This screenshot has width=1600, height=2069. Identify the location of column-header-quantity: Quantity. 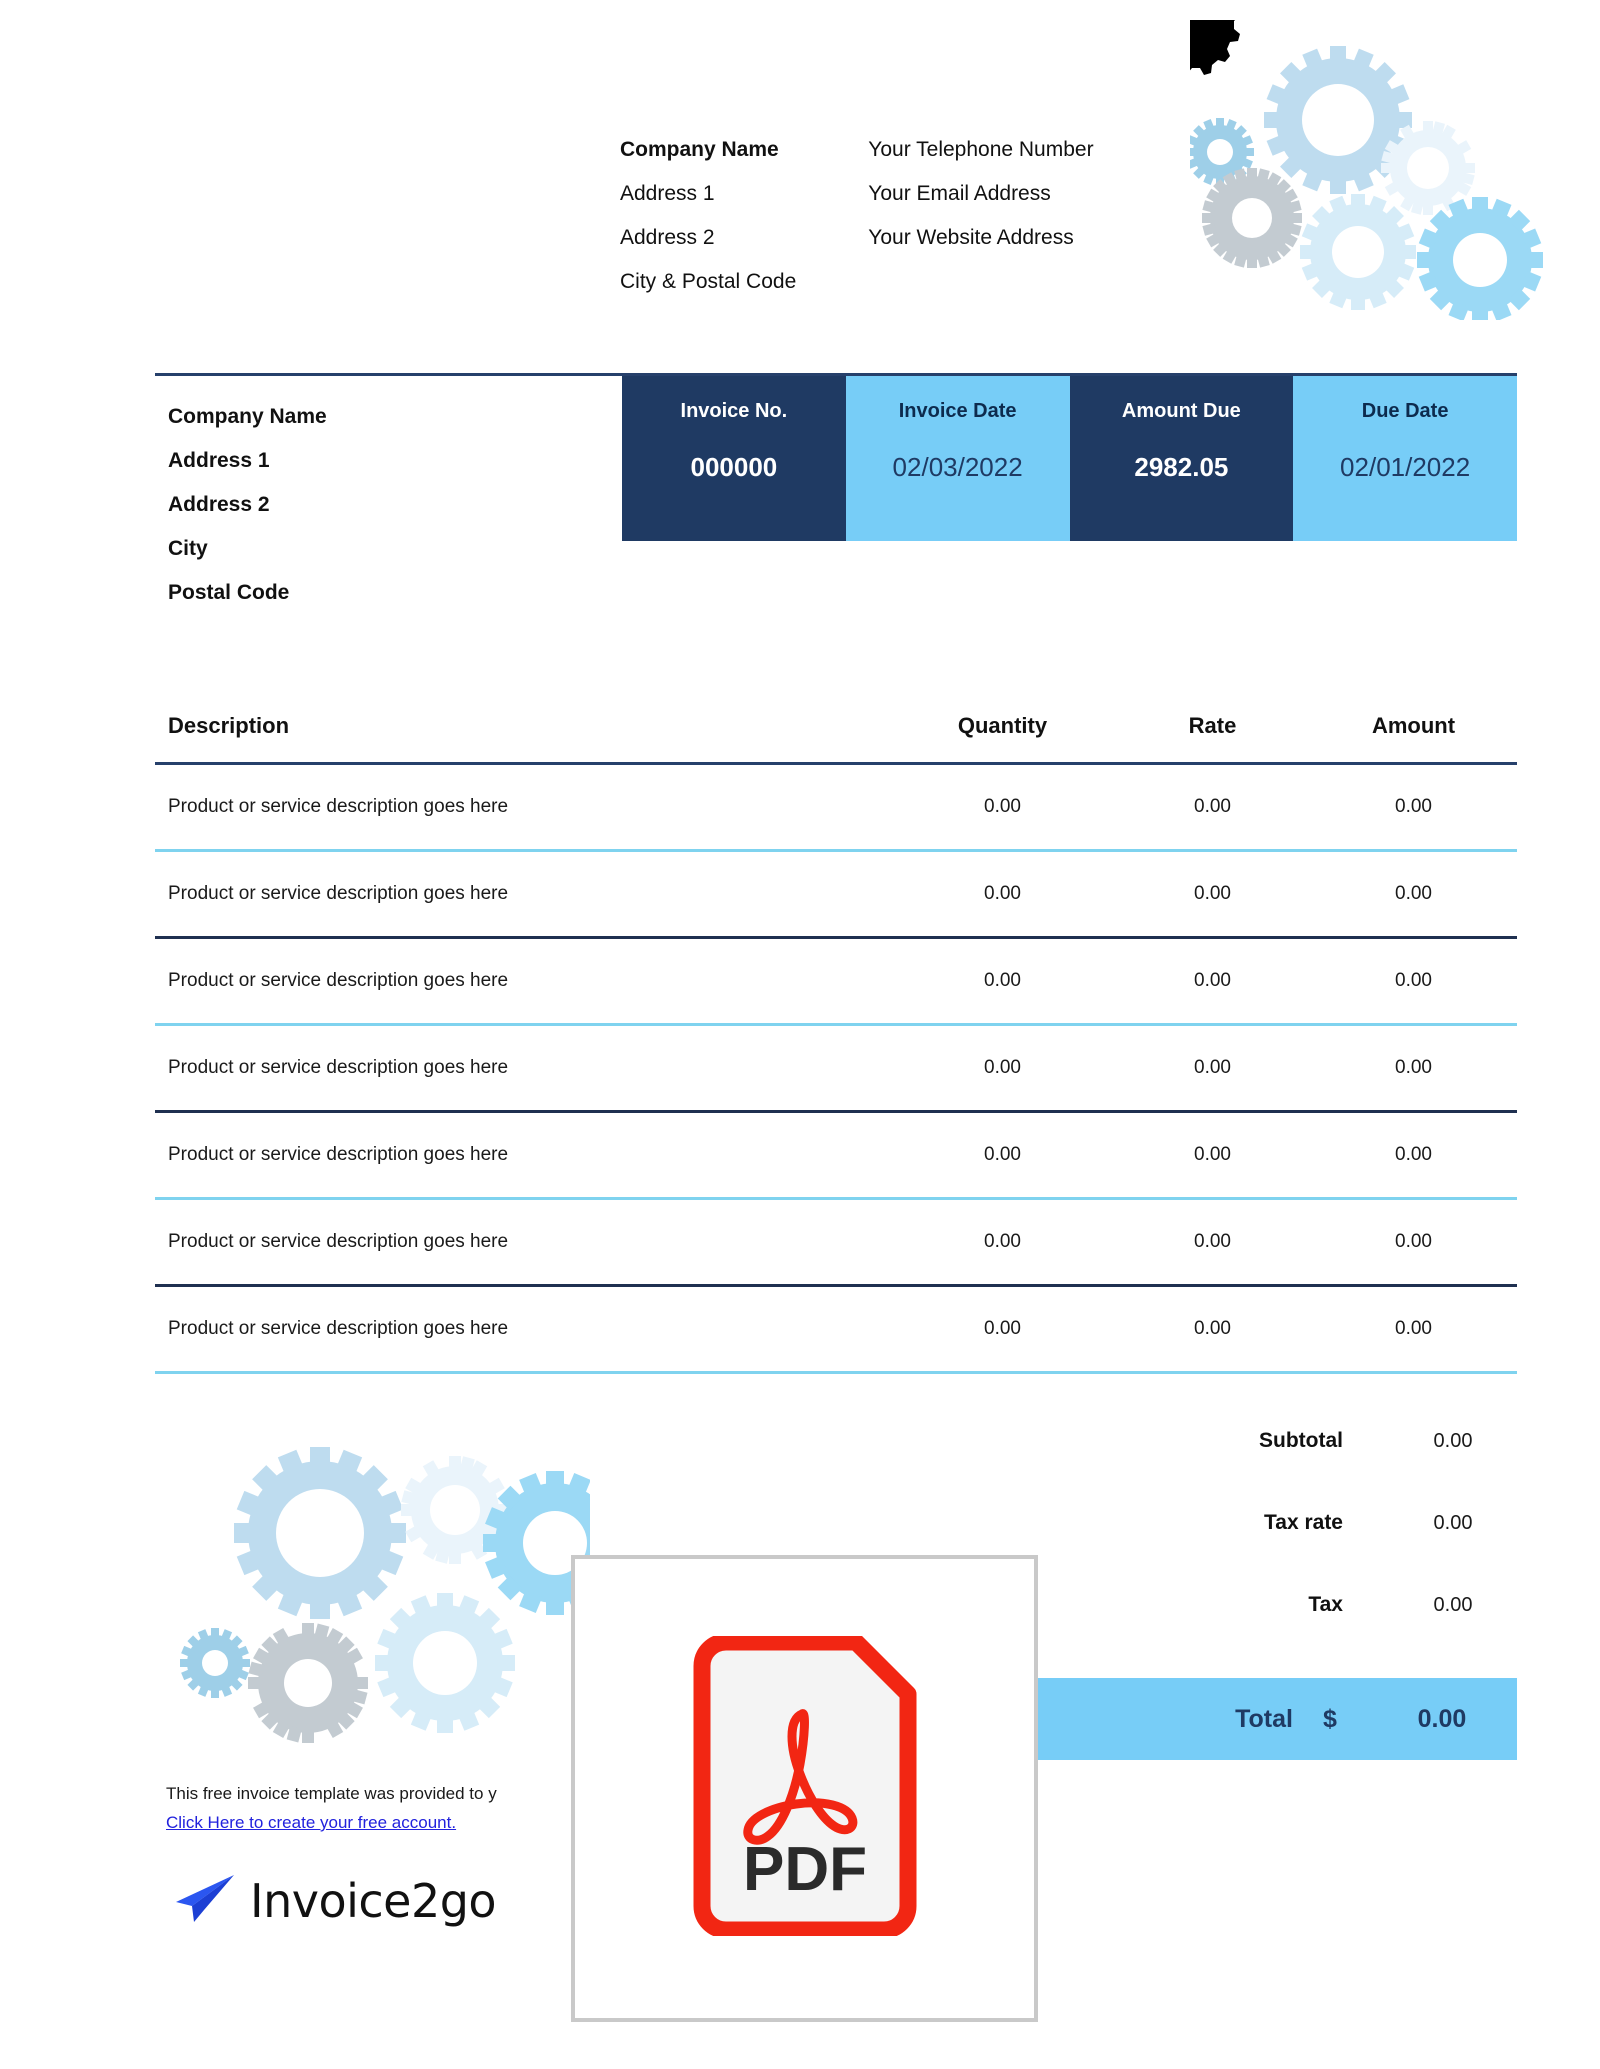
(1002, 725).